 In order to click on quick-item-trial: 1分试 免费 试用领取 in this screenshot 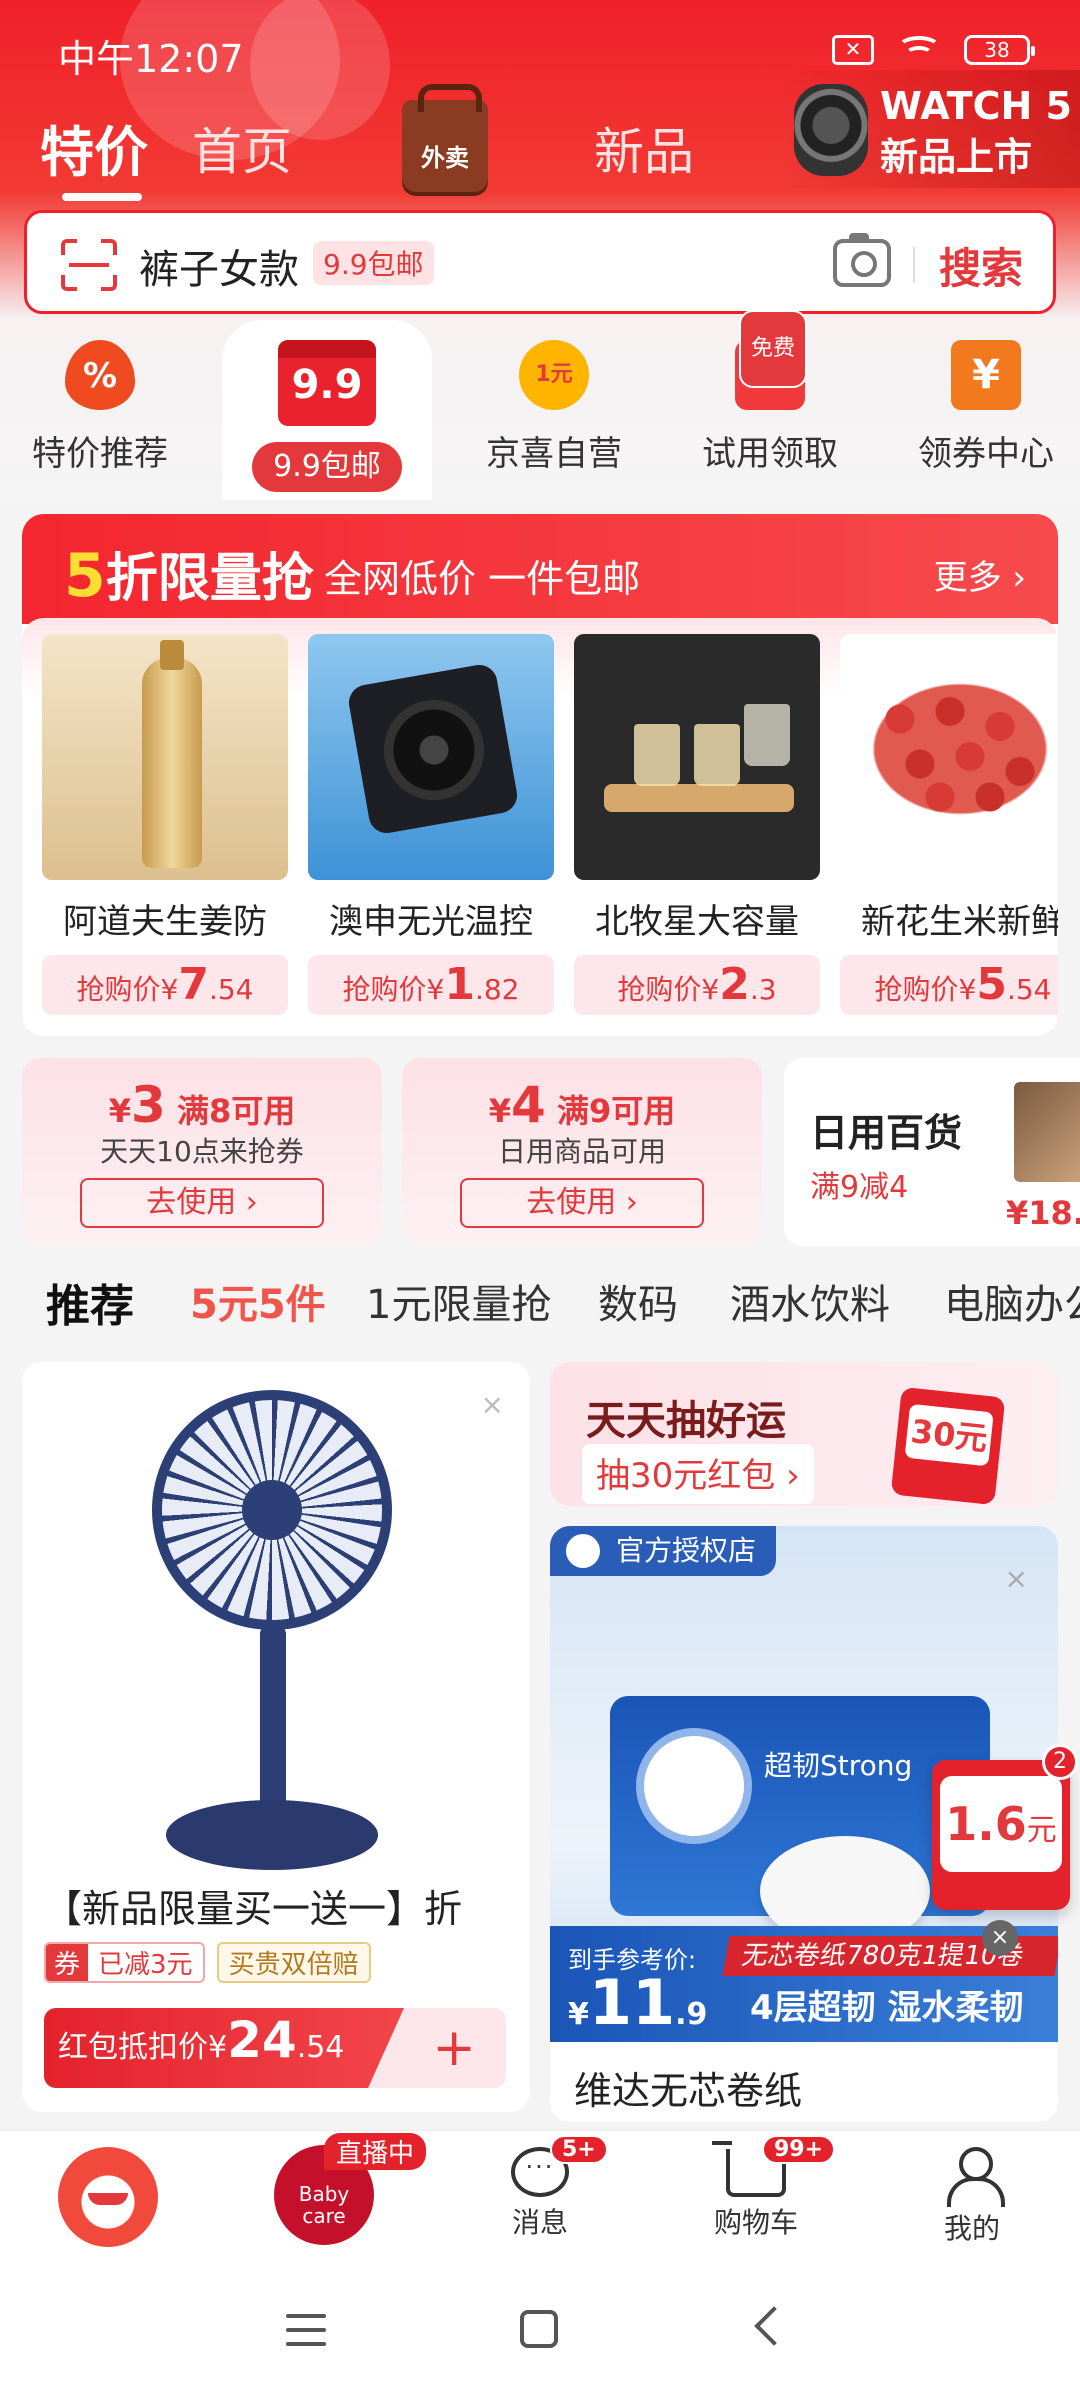, I will do `click(770, 392)`.